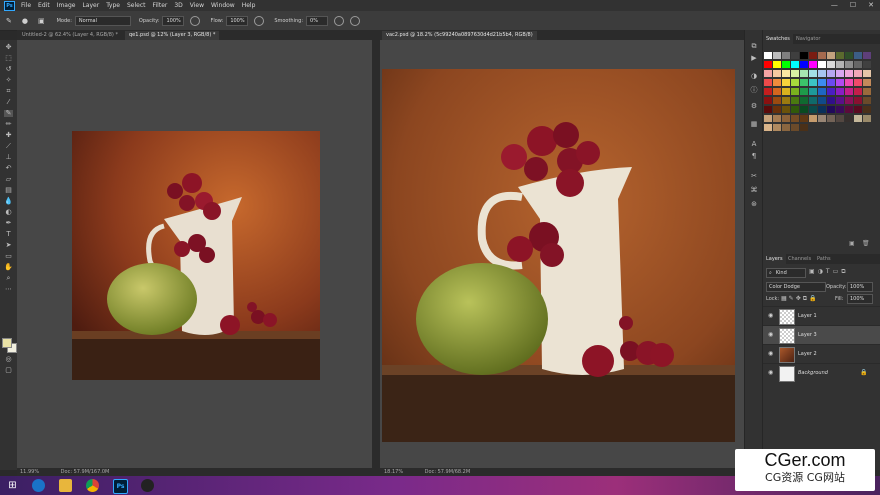 This screenshot has height=495, width=880. Describe the element at coordinates (754, 106) in the screenshot. I see `properties-panel-icon: ⚙` at that location.